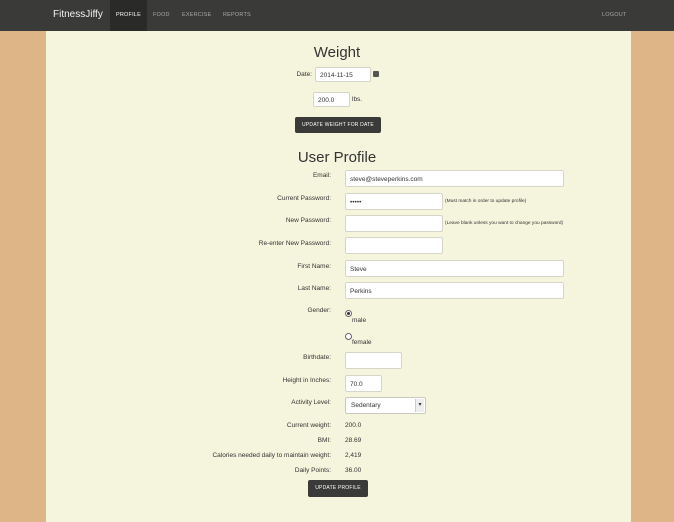  I want to click on current-password-label: Current Password:, so click(304, 198).